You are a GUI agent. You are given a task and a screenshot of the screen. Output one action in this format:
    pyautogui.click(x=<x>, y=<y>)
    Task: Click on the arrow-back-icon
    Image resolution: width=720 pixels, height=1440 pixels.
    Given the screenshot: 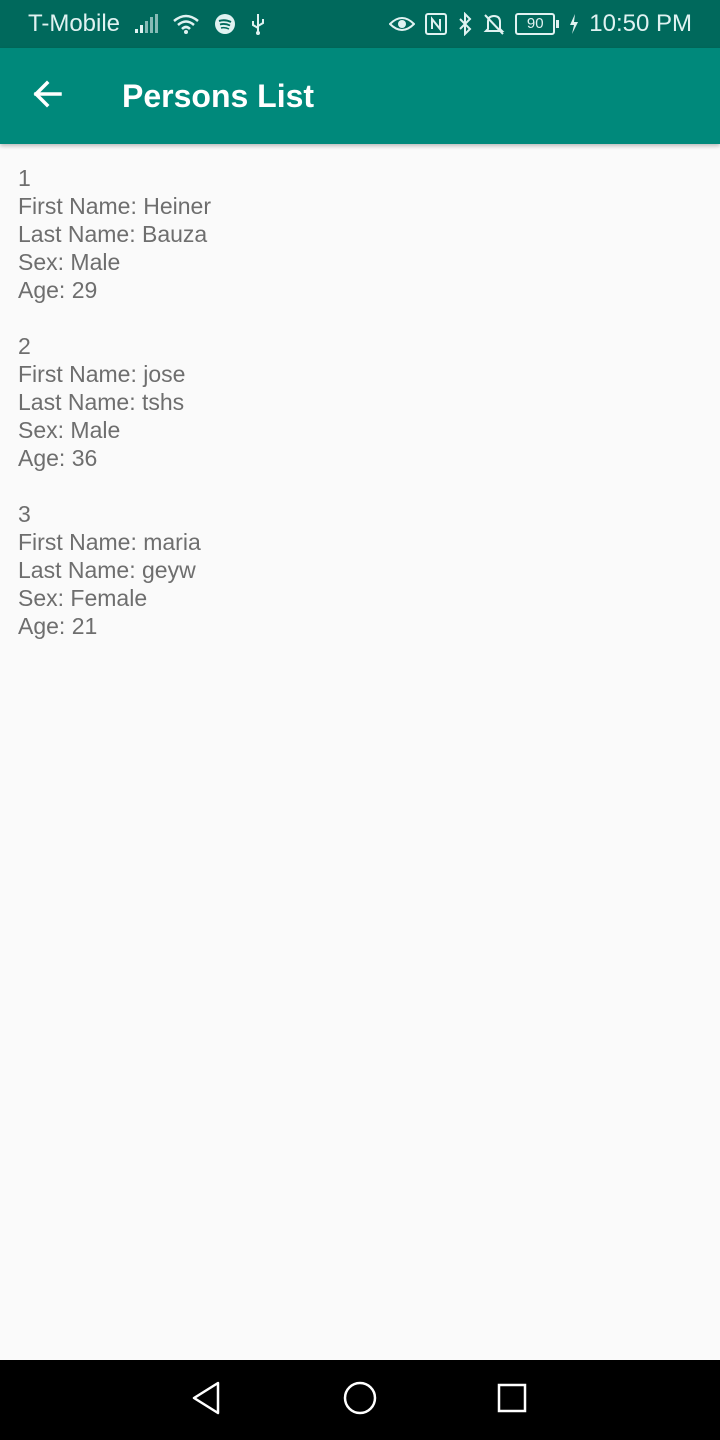 What is the action you would take?
    pyautogui.click(x=48, y=96)
    